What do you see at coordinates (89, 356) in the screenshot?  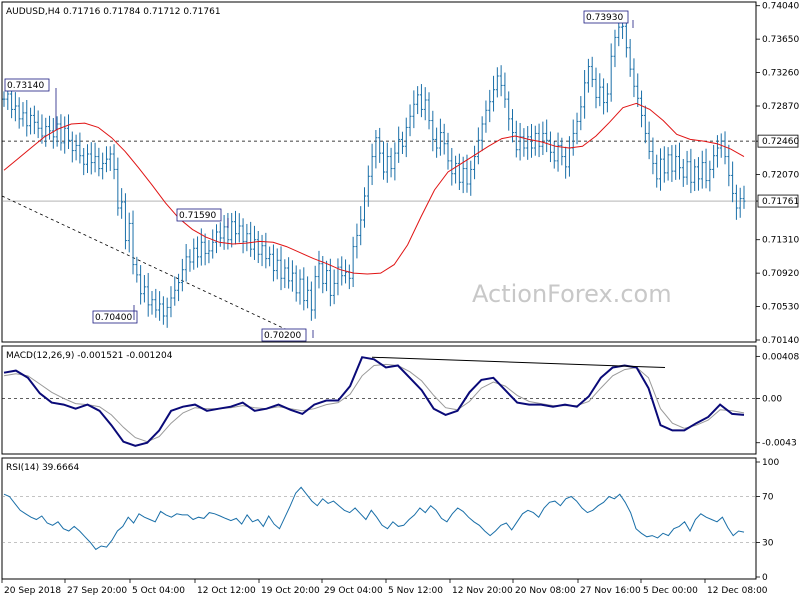 I see `macd-chart-title: MACD(12,26,9) -0.001521 -0.001204` at bounding box center [89, 356].